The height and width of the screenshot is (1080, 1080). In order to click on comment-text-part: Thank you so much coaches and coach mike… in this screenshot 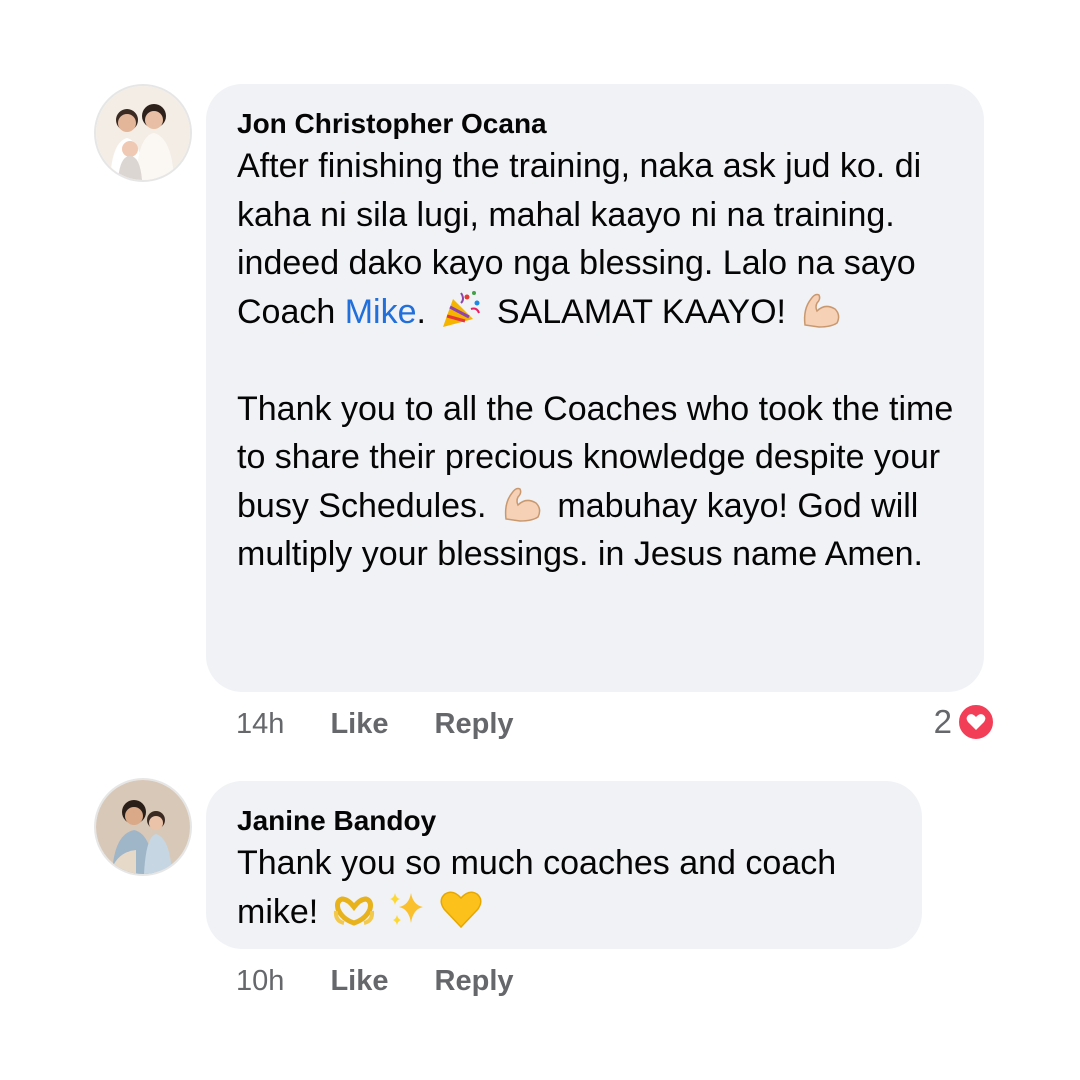, I will do `click(537, 887)`.